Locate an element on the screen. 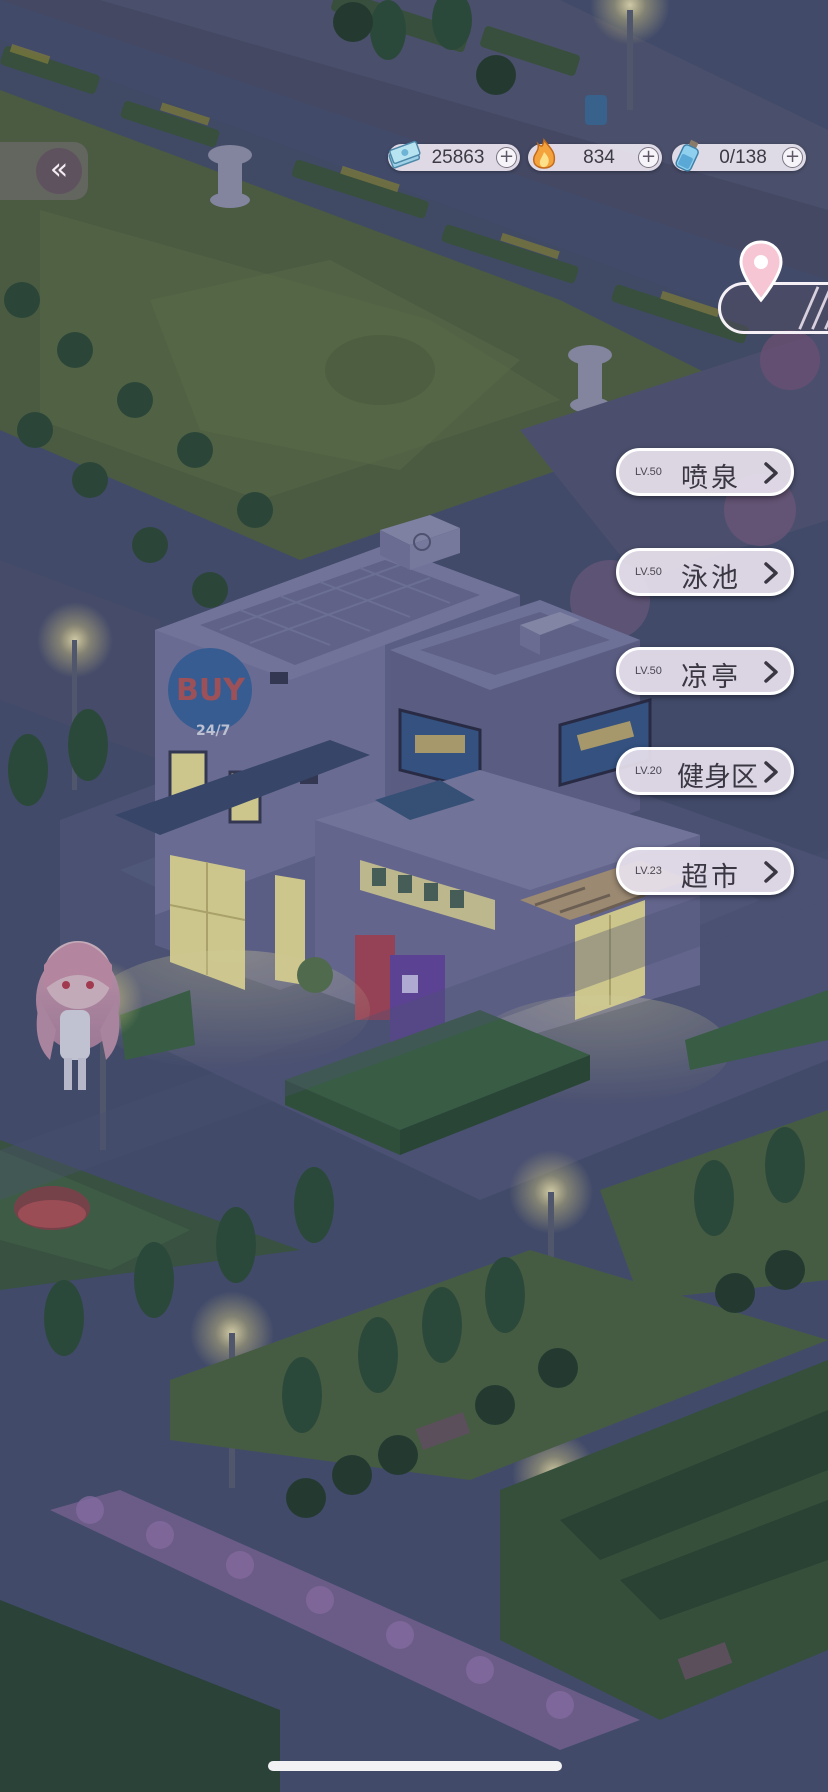 Image resolution: width=828 pixels, height=1792 pixels. facility-button-fountain: LV.50 喷泉 is located at coordinates (705, 472).